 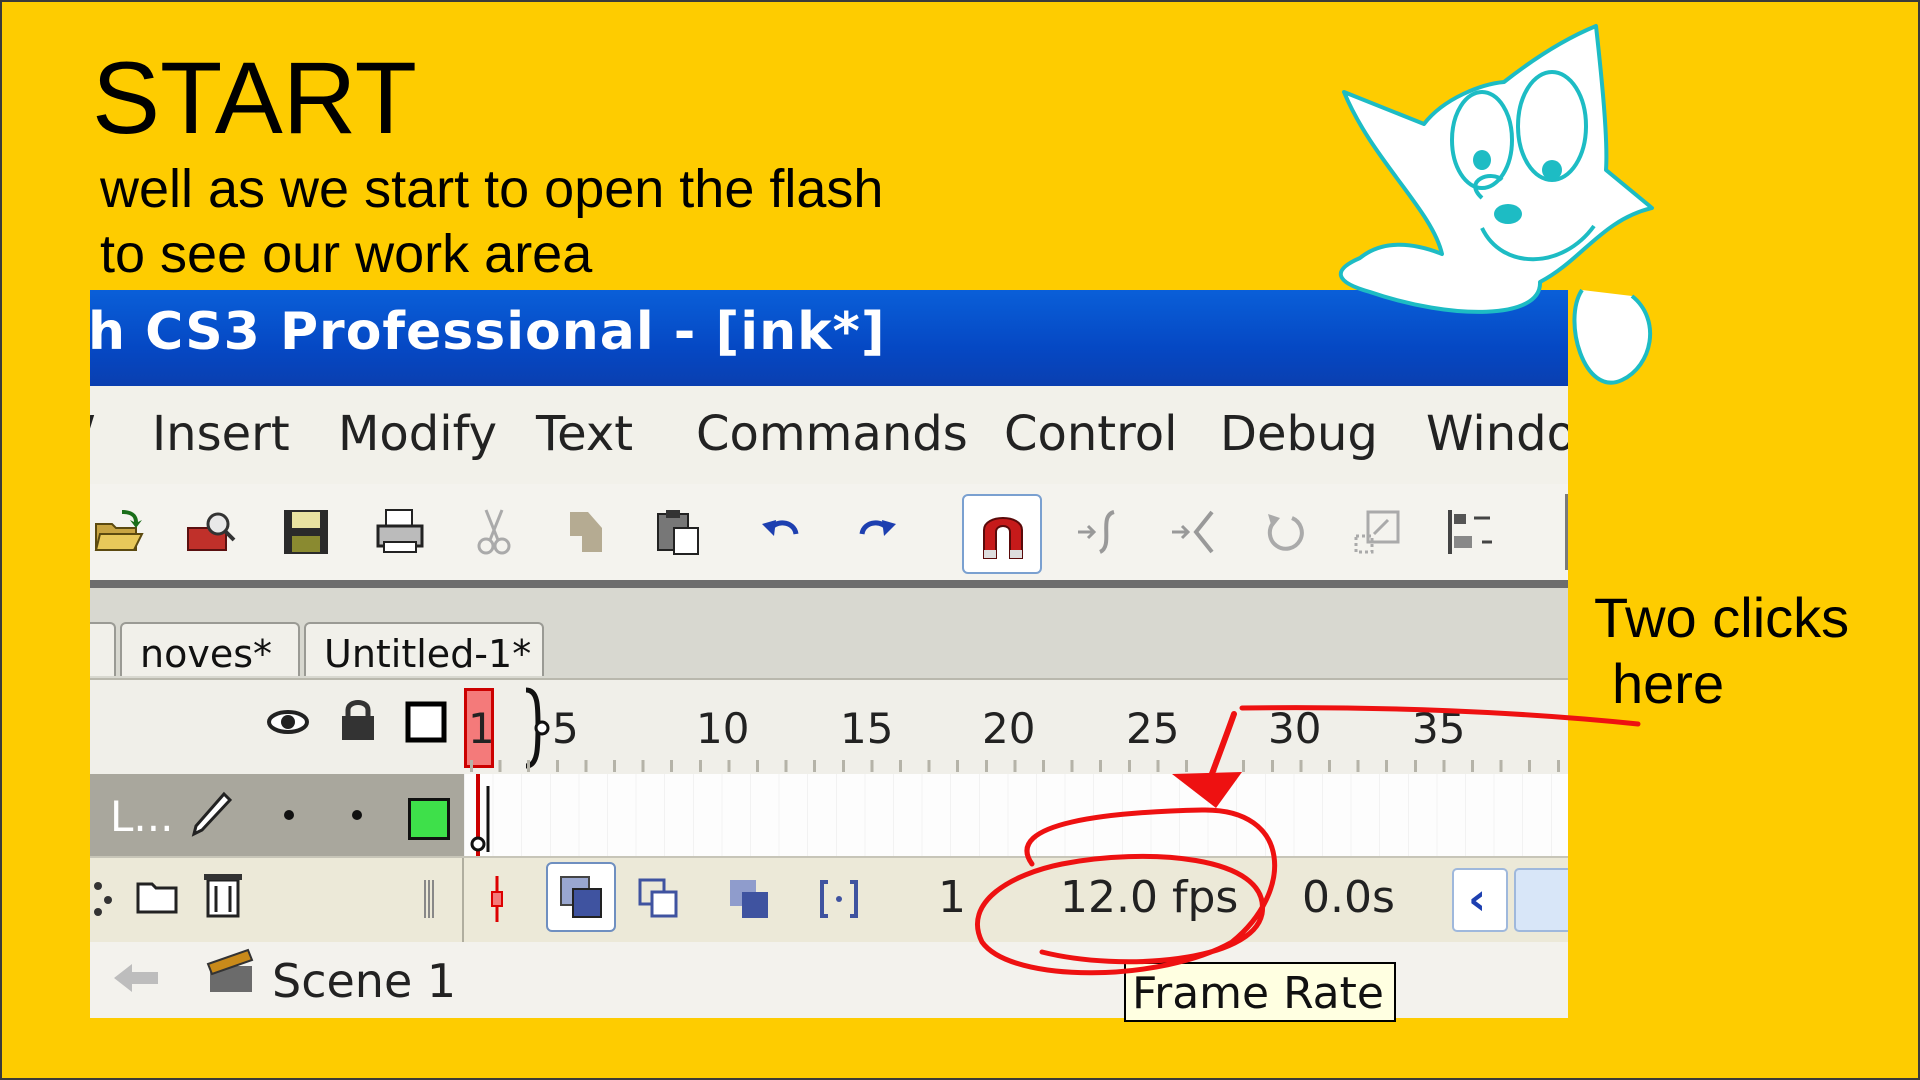 I want to click on rotate-skew-icon, so click(x=1286, y=532).